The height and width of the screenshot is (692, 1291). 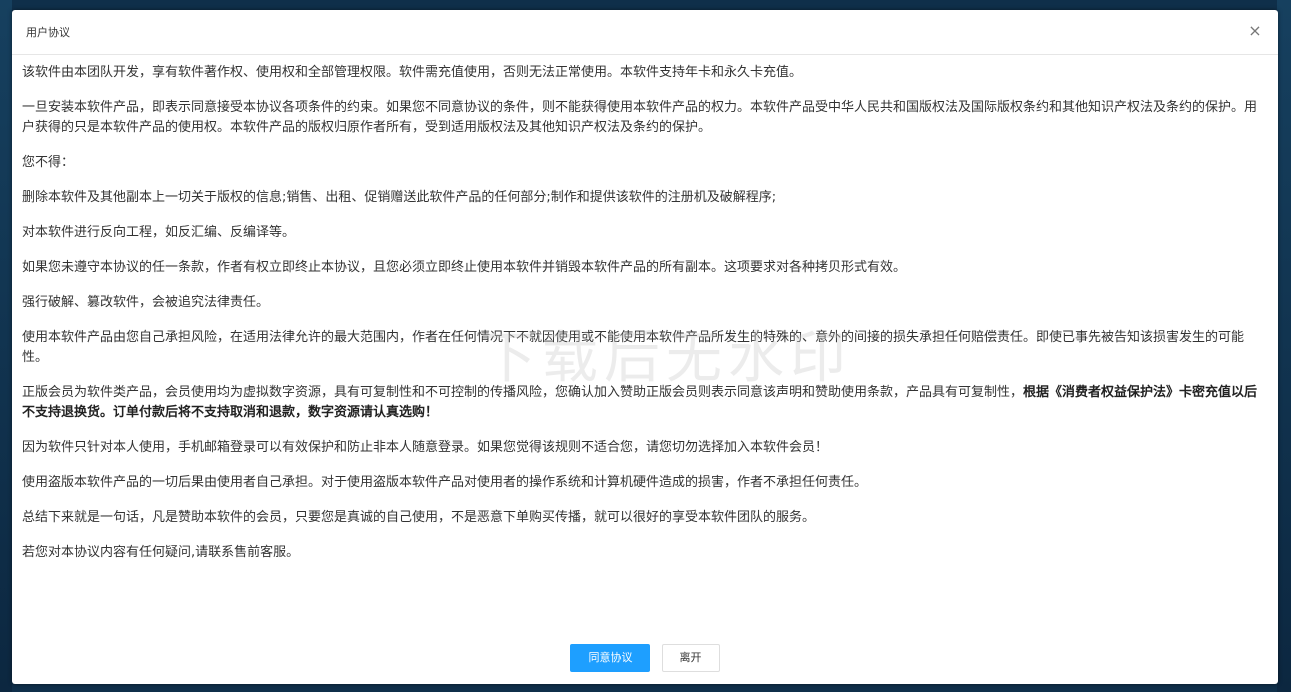 What do you see at coordinates (690, 658) in the screenshot?
I see `leave-button: 离开` at bounding box center [690, 658].